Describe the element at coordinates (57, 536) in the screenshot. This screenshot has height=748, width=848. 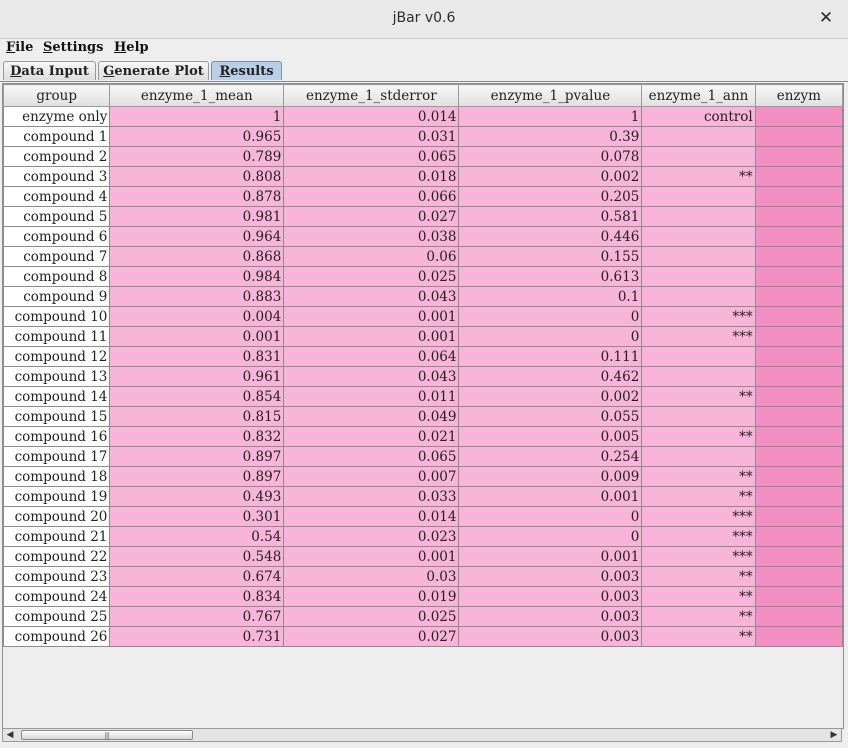
I see `group-cell: compound 21` at that location.